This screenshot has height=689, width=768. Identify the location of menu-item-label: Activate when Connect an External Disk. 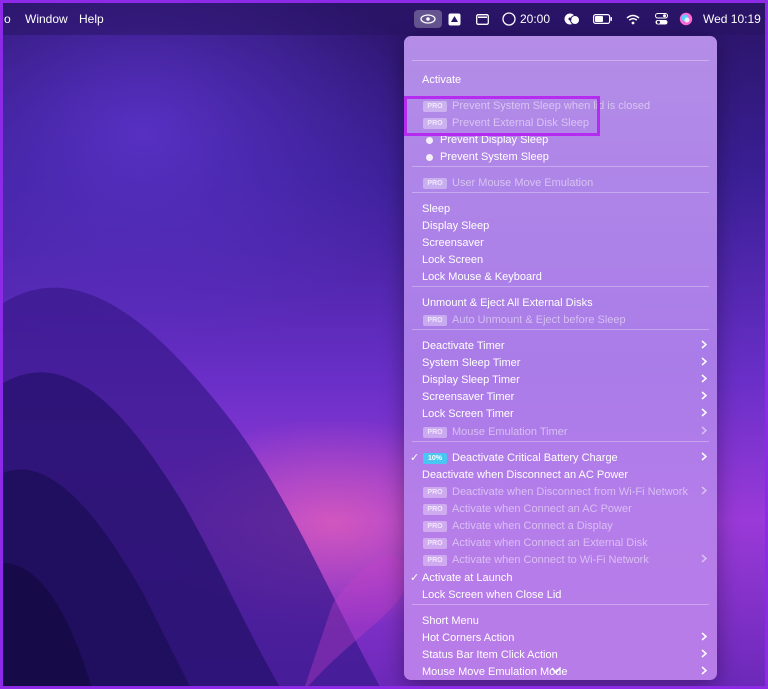
(550, 543).